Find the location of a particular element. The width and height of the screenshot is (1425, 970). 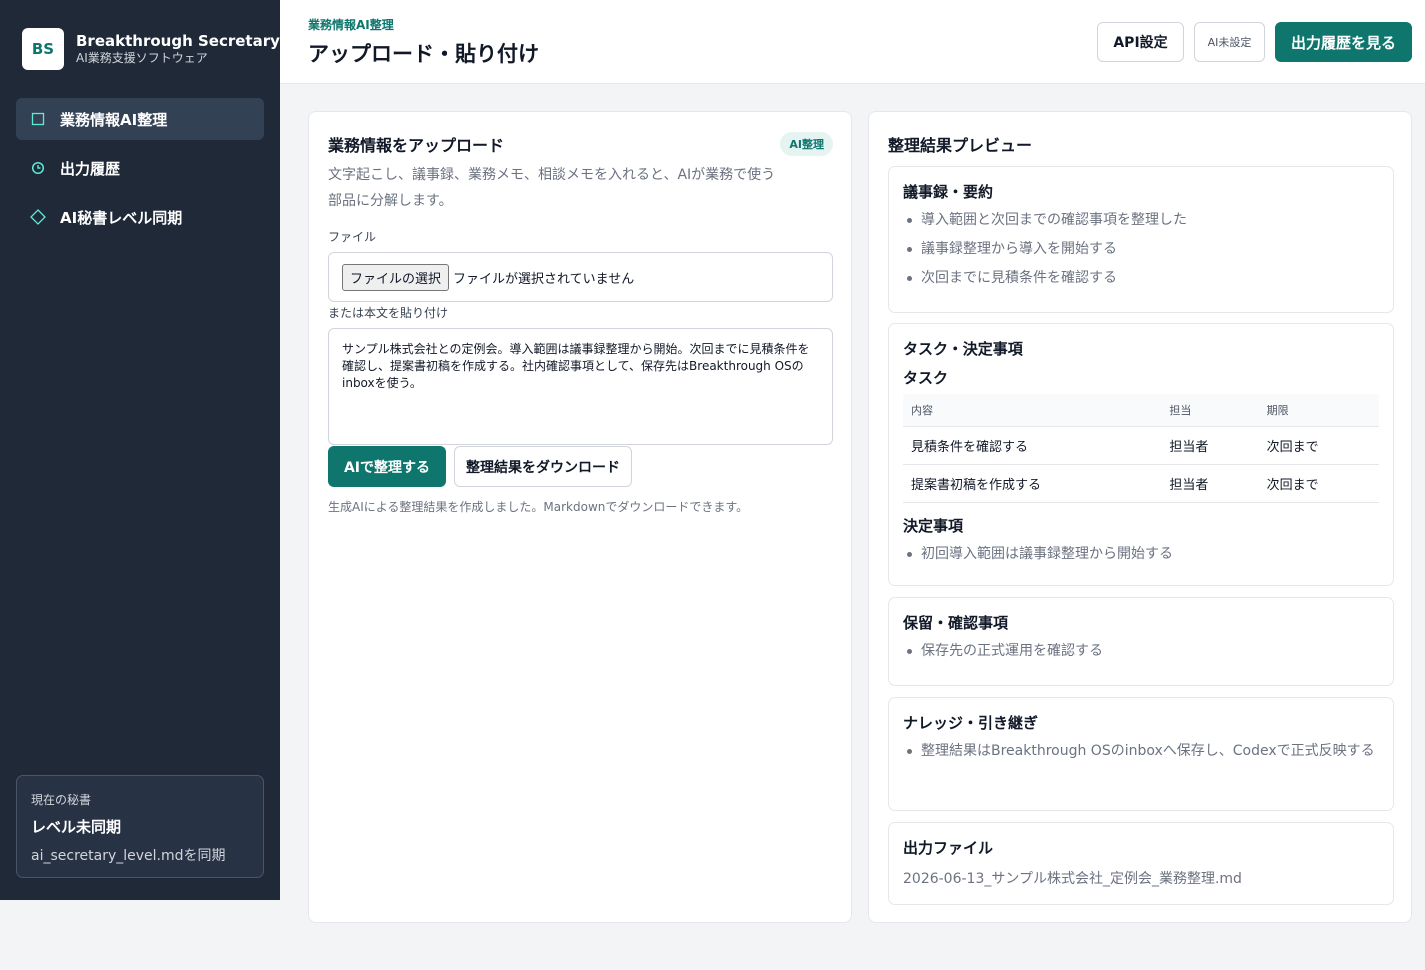

pending-list: 保存先の正式運用を確認する is located at coordinates (1141, 651).